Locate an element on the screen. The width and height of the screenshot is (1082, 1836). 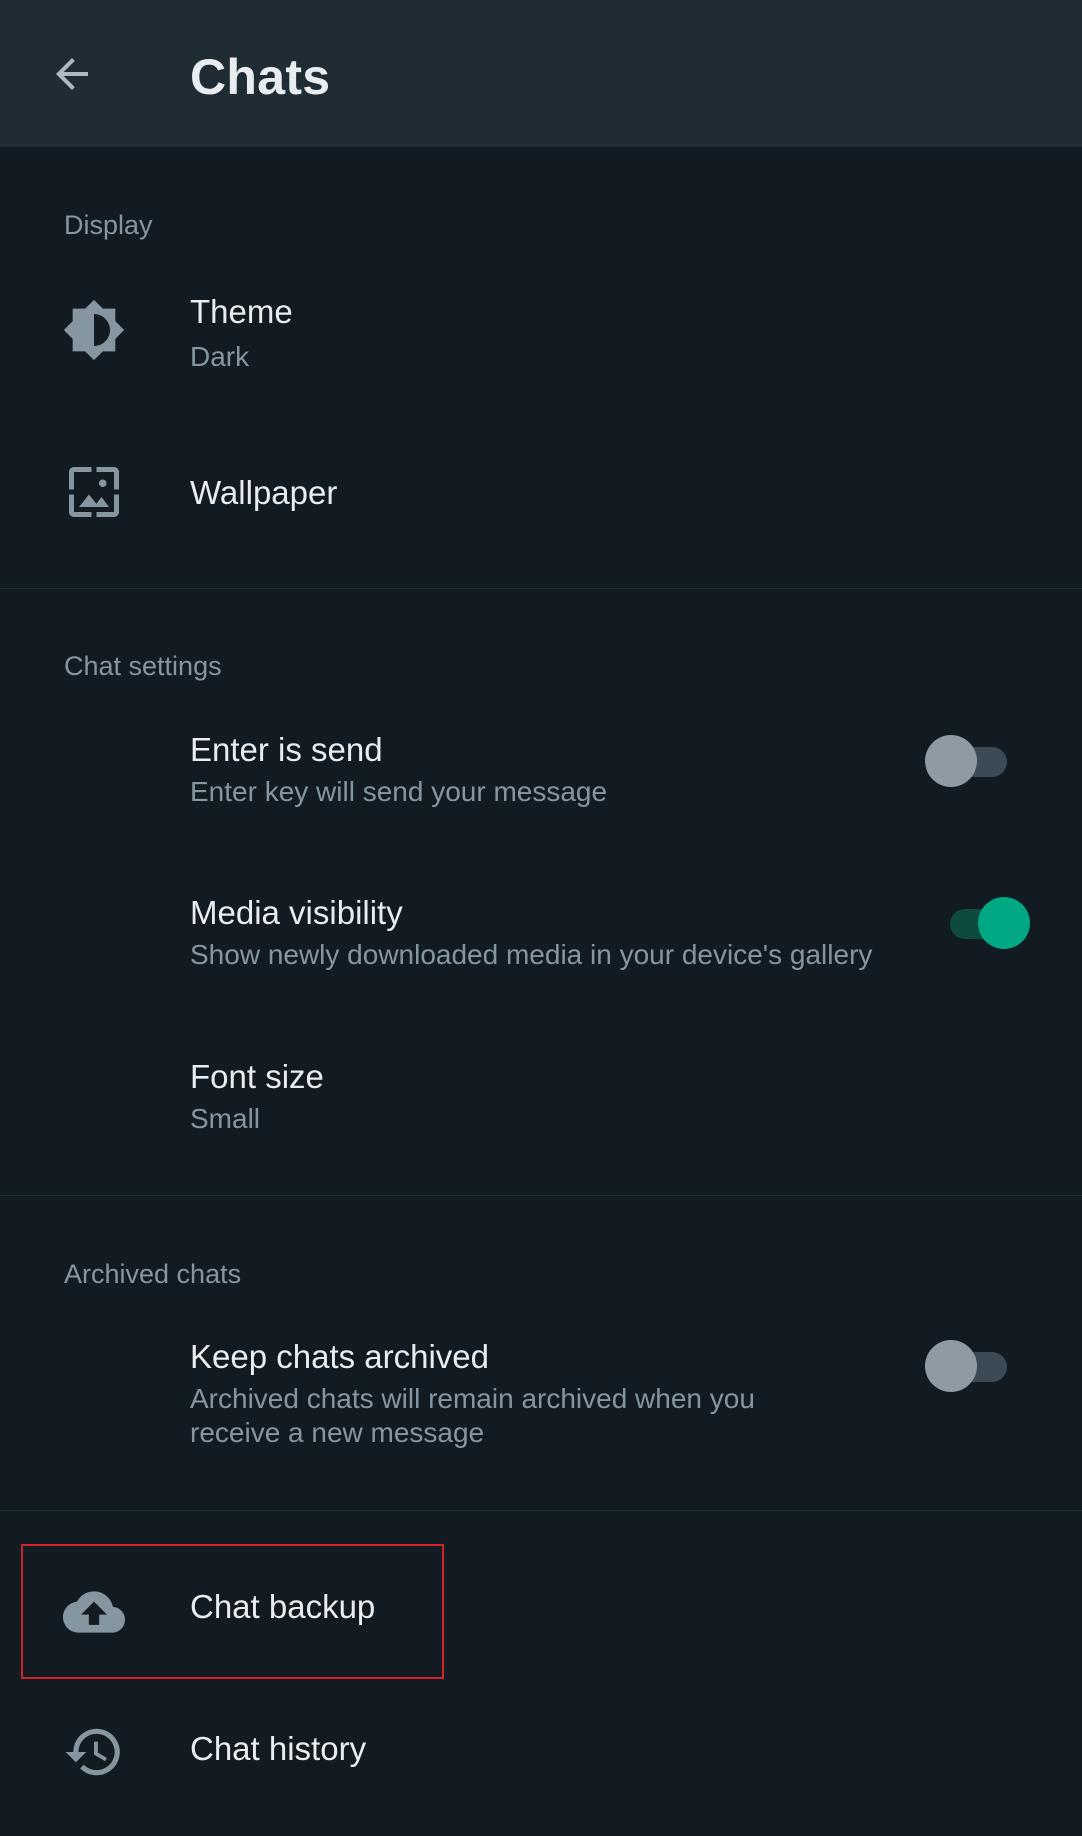
section-header-display: Display is located at coordinates (108, 225).